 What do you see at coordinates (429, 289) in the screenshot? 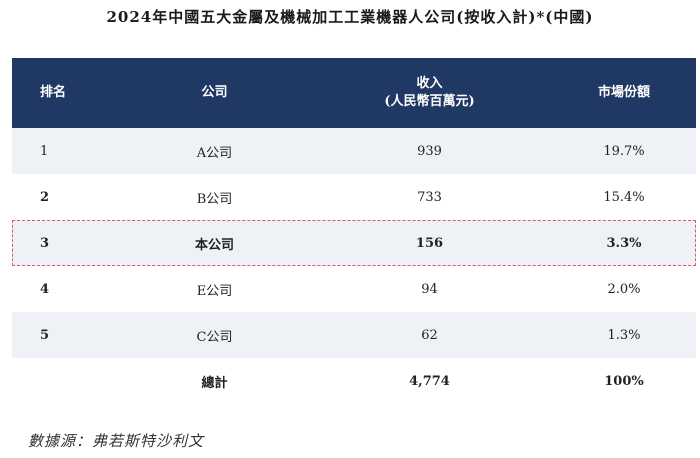
I see `revenue-cell: 94` at bounding box center [429, 289].